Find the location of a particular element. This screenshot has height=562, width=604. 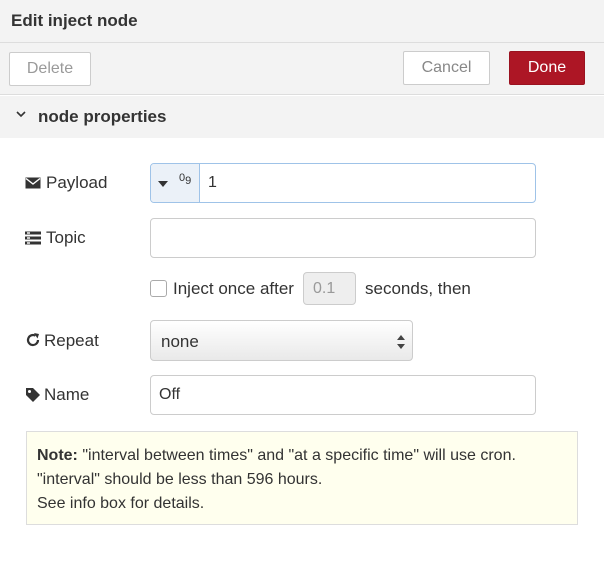

repeat-select: none is located at coordinates (281, 340).